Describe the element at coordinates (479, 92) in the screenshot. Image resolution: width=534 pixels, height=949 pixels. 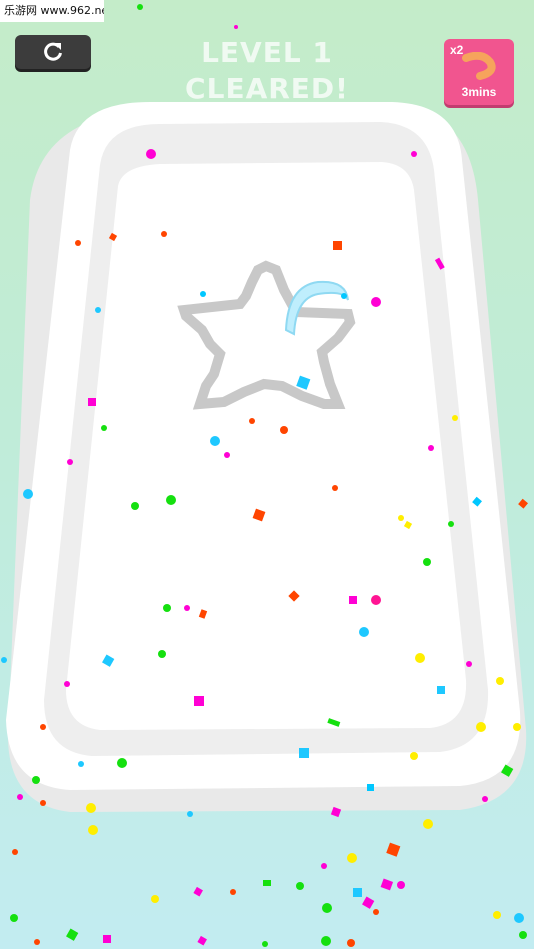
I see `boost-duration: 3mins` at that location.